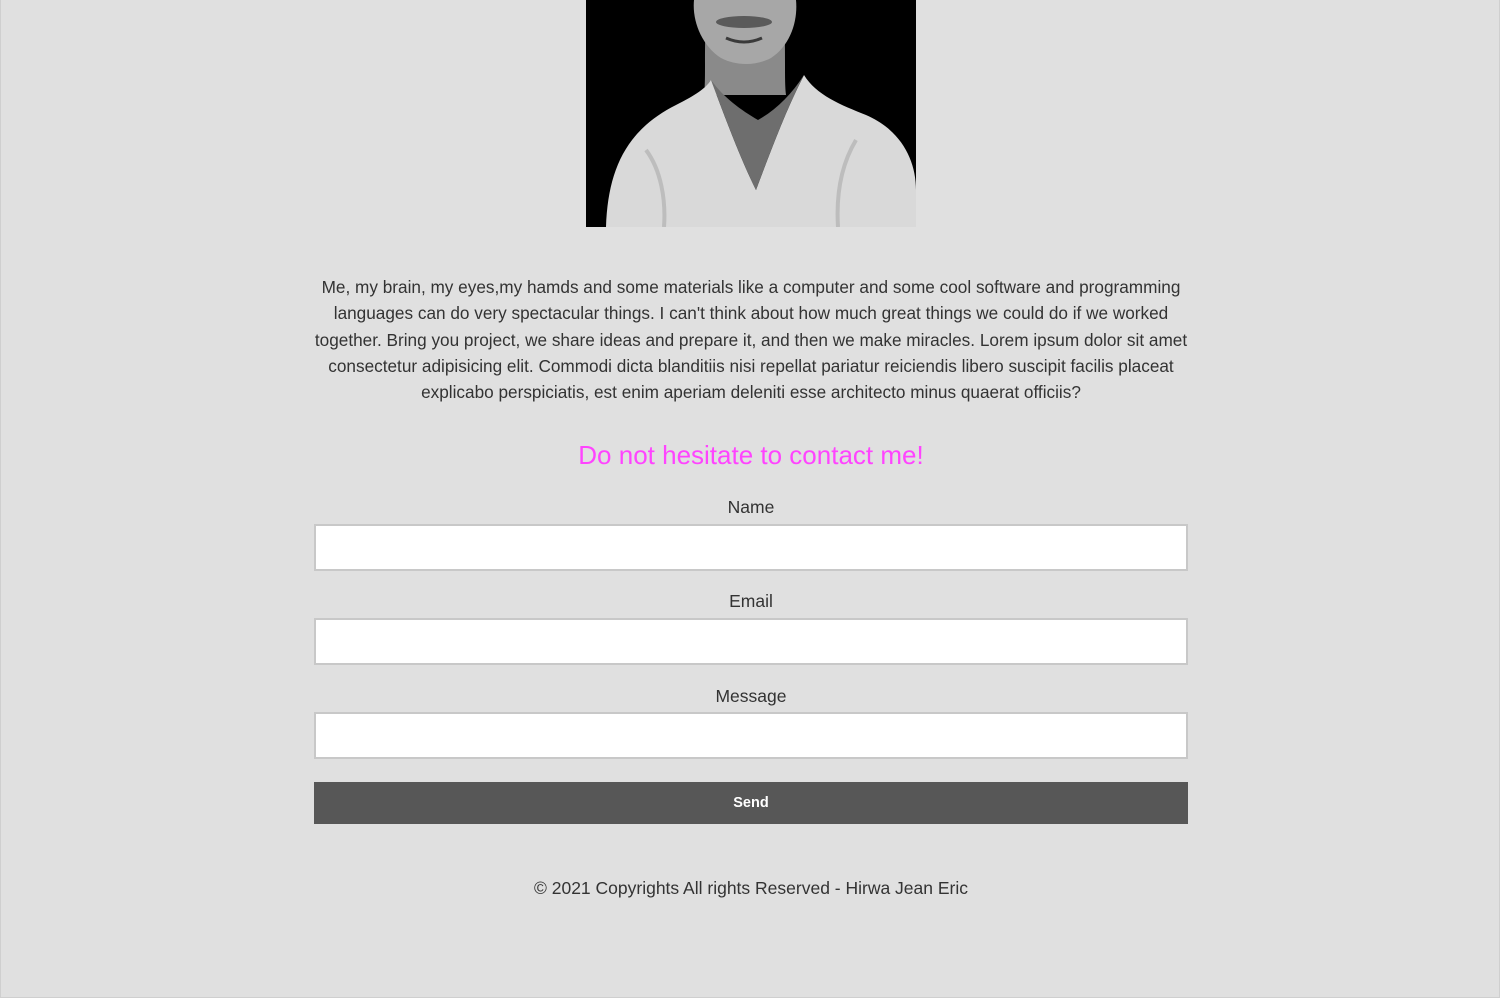  Describe the element at coordinates (751, 696) in the screenshot. I see `message-label: Message` at that location.